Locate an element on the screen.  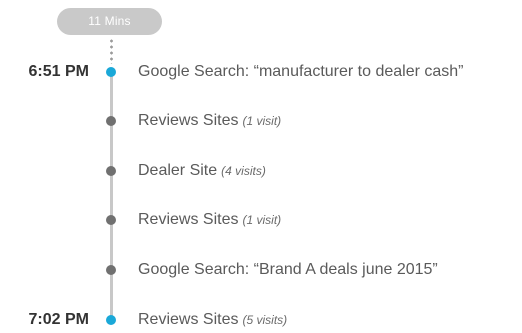
visit-count: (4 visits) is located at coordinates (243, 171).